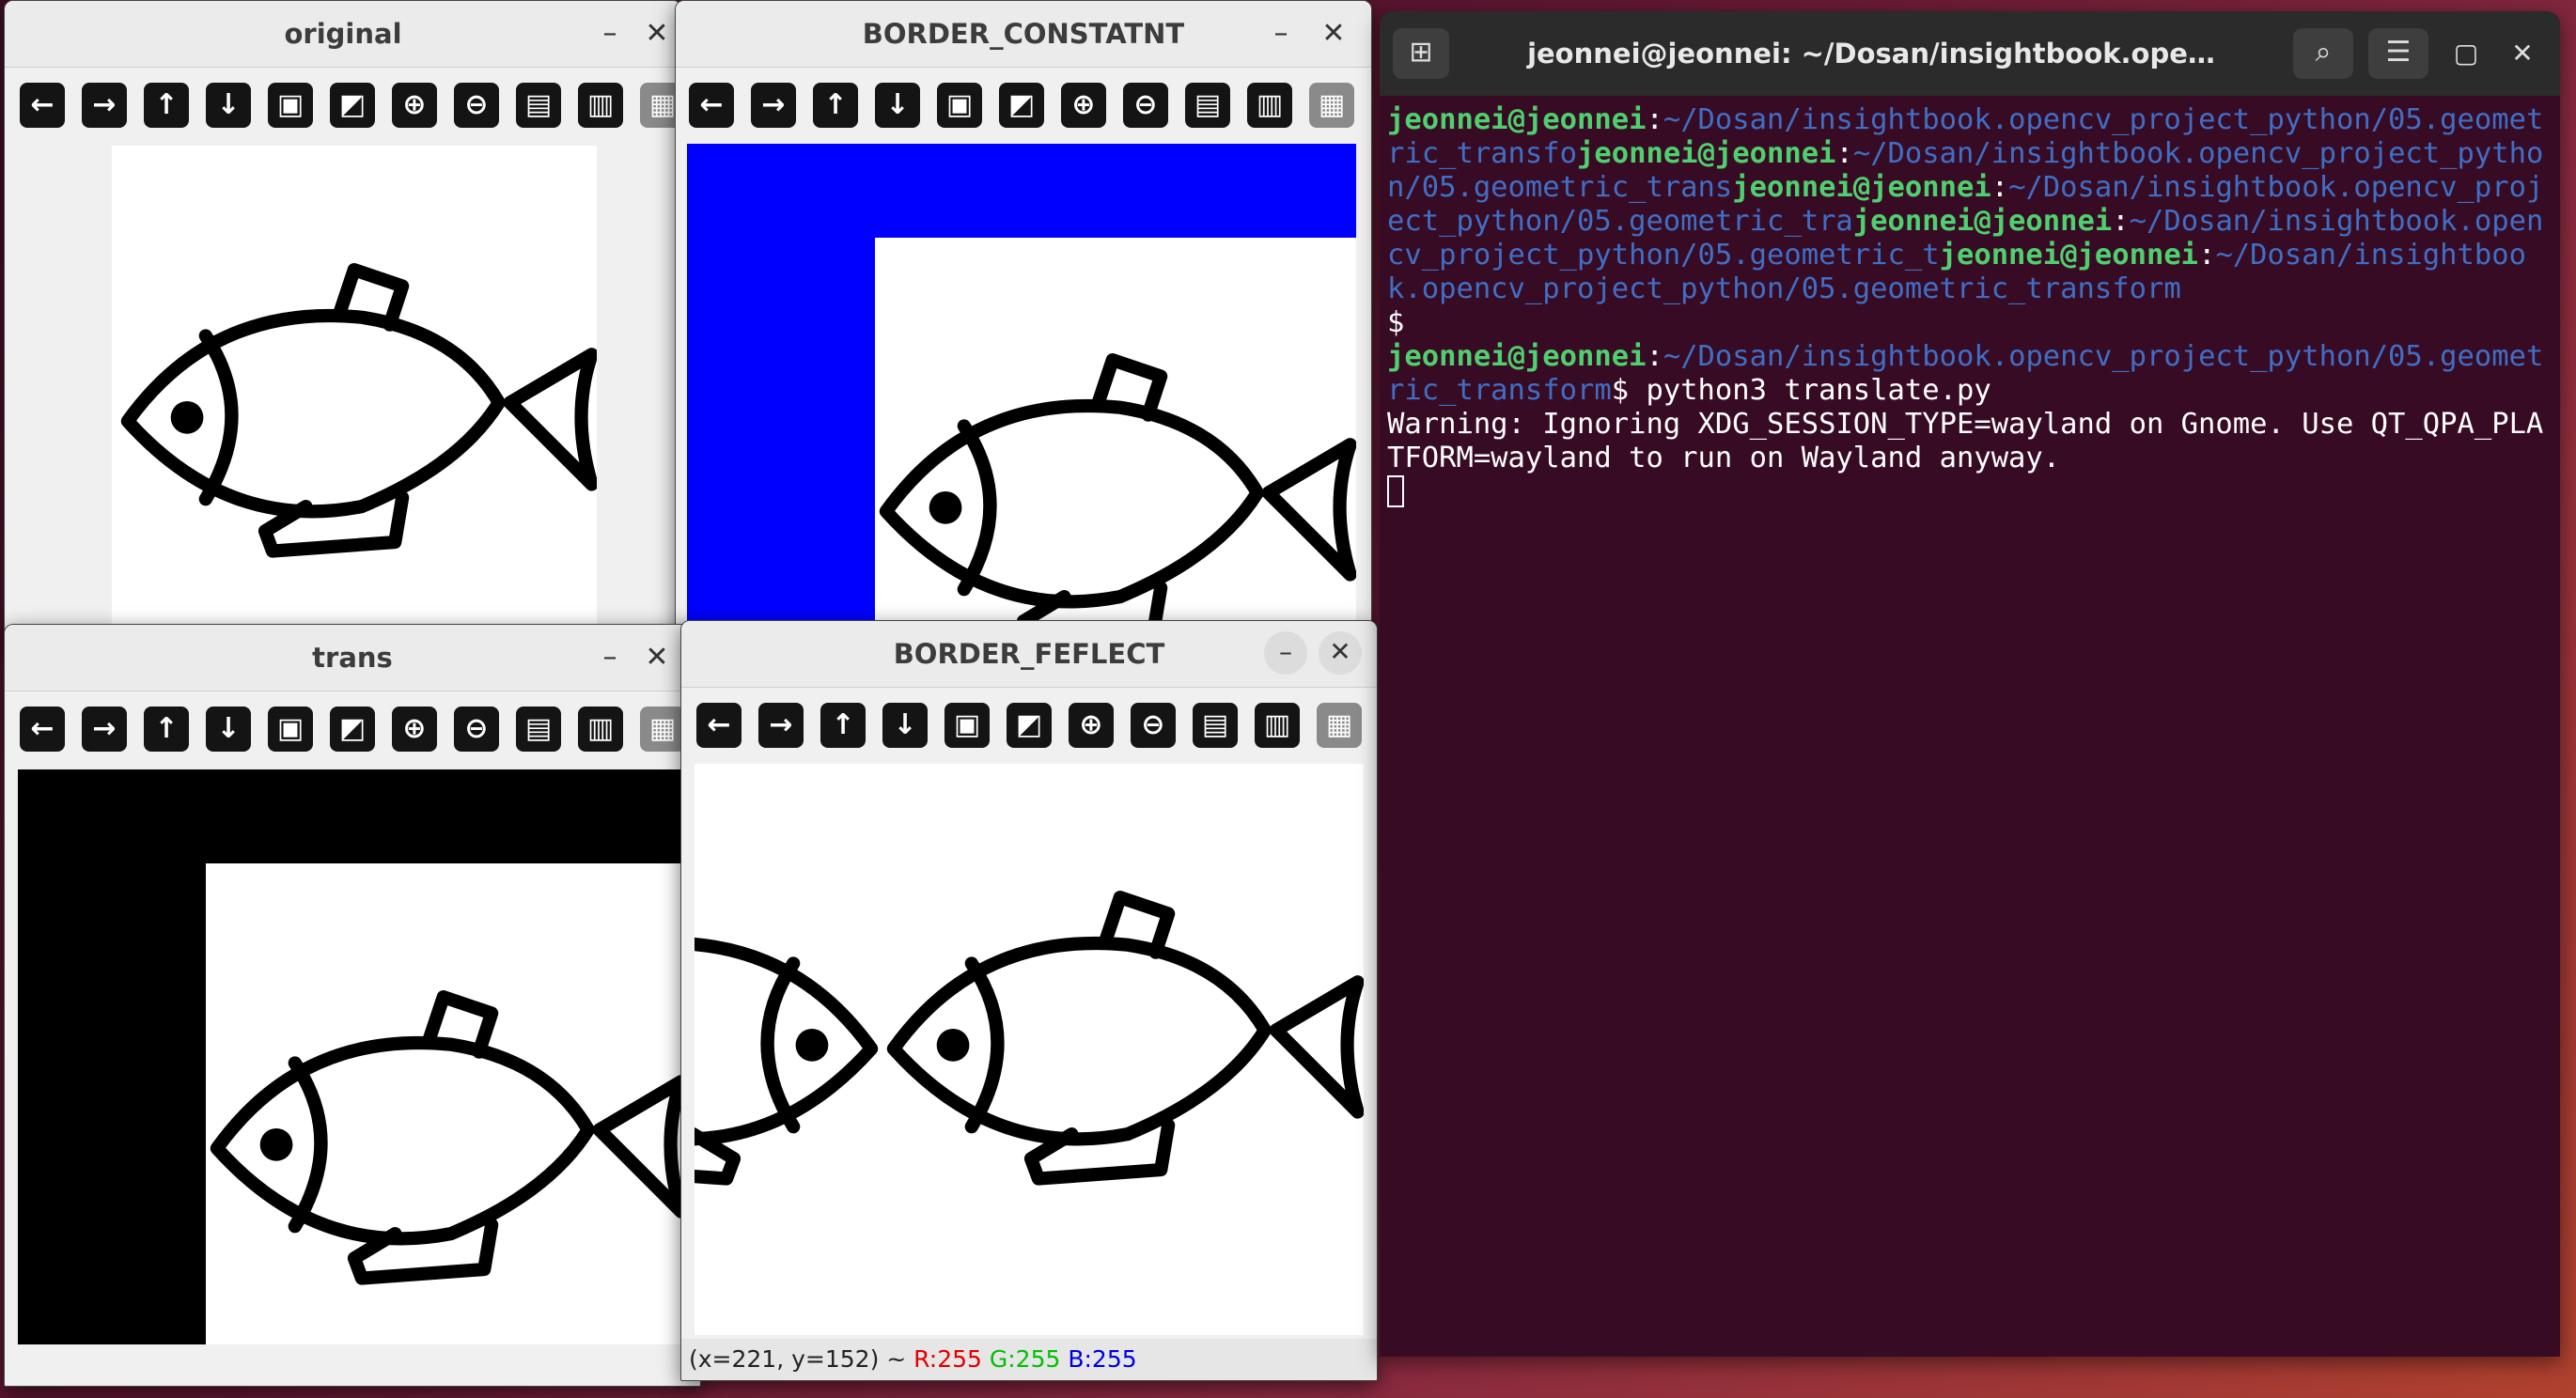 This screenshot has height=1398, width=2576. I want to click on border-constant-titlebar: BORDER_CONSTATNT – ✕, so click(1024, 35).